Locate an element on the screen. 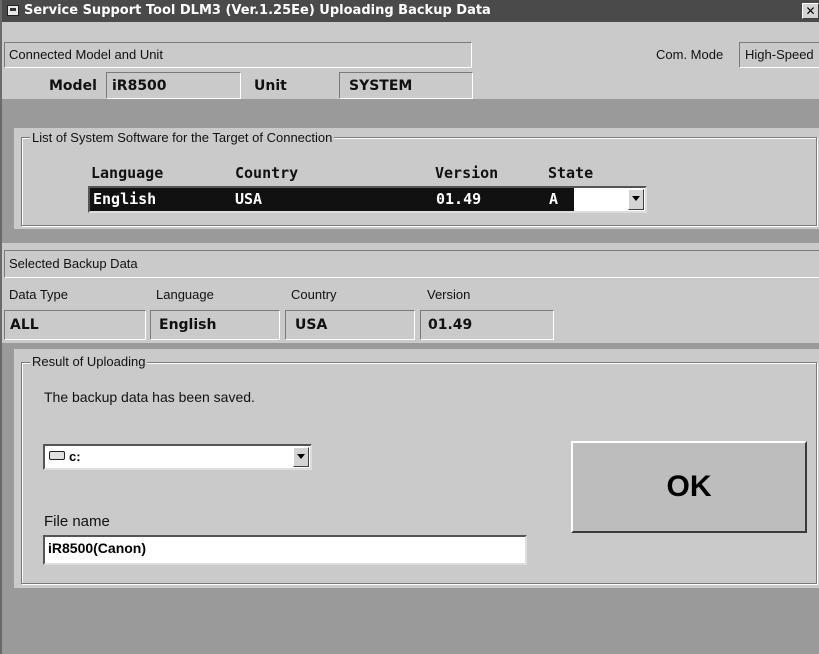 This screenshot has height=654, width=819. drive-dropdown-button is located at coordinates (301, 457).